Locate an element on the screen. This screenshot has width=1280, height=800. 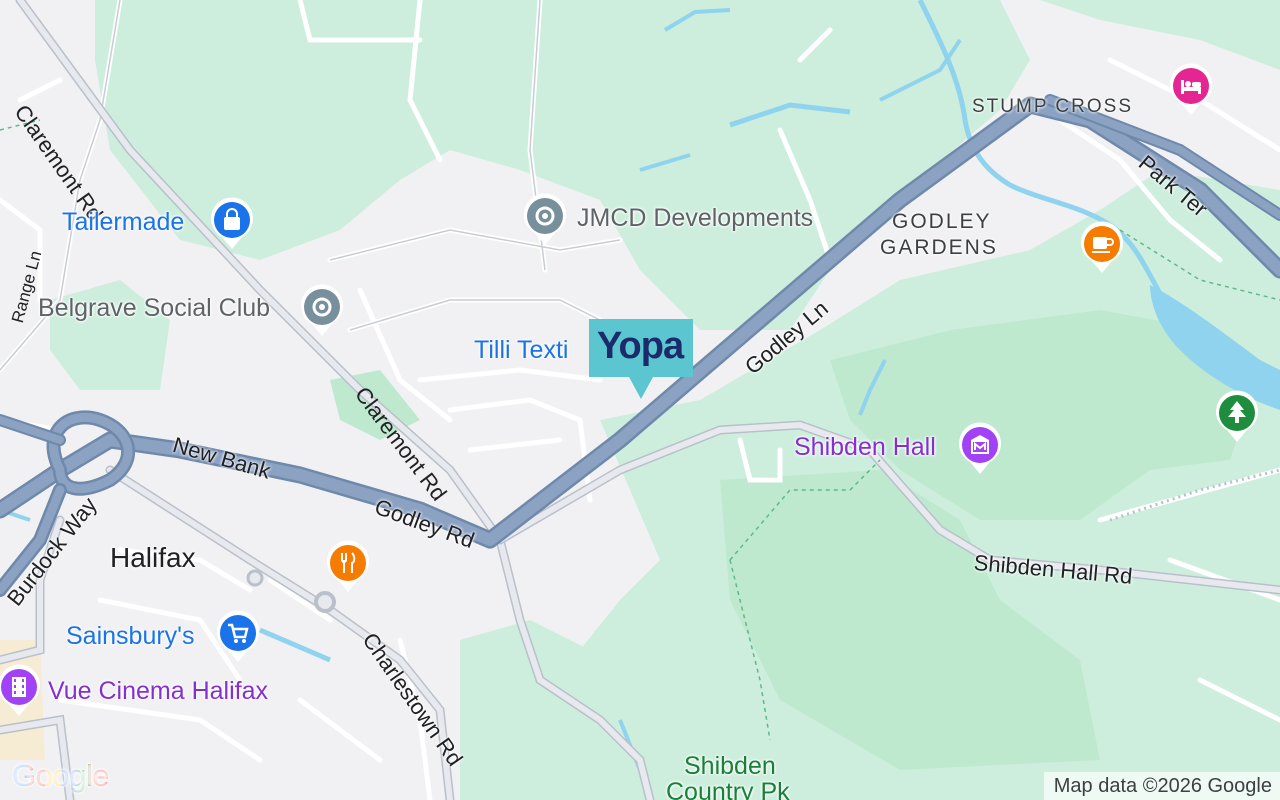
green-area-northeast is located at coordinates (1160, 35).